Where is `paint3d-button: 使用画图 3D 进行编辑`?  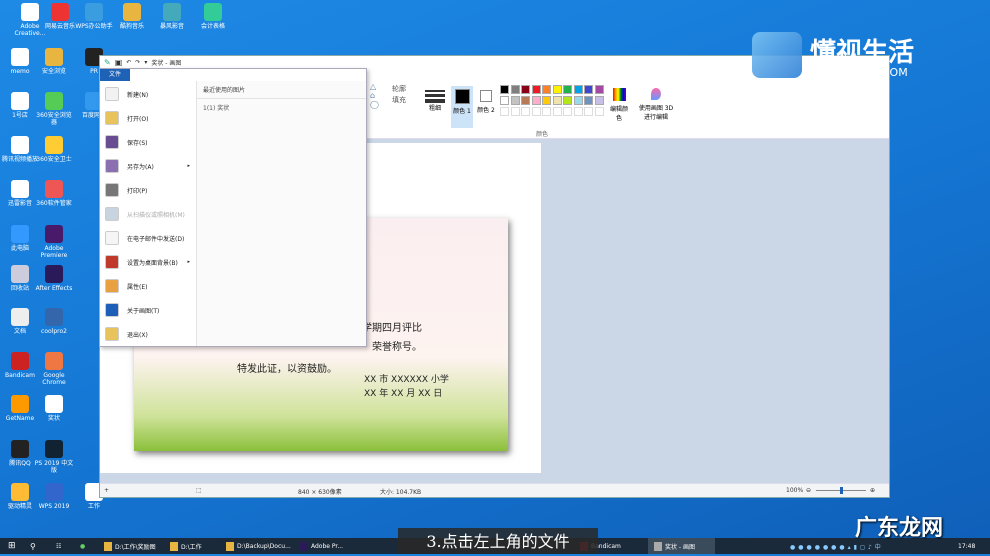
paint3d-button: 使用画图 3D 进行编辑 is located at coordinates (656, 104).